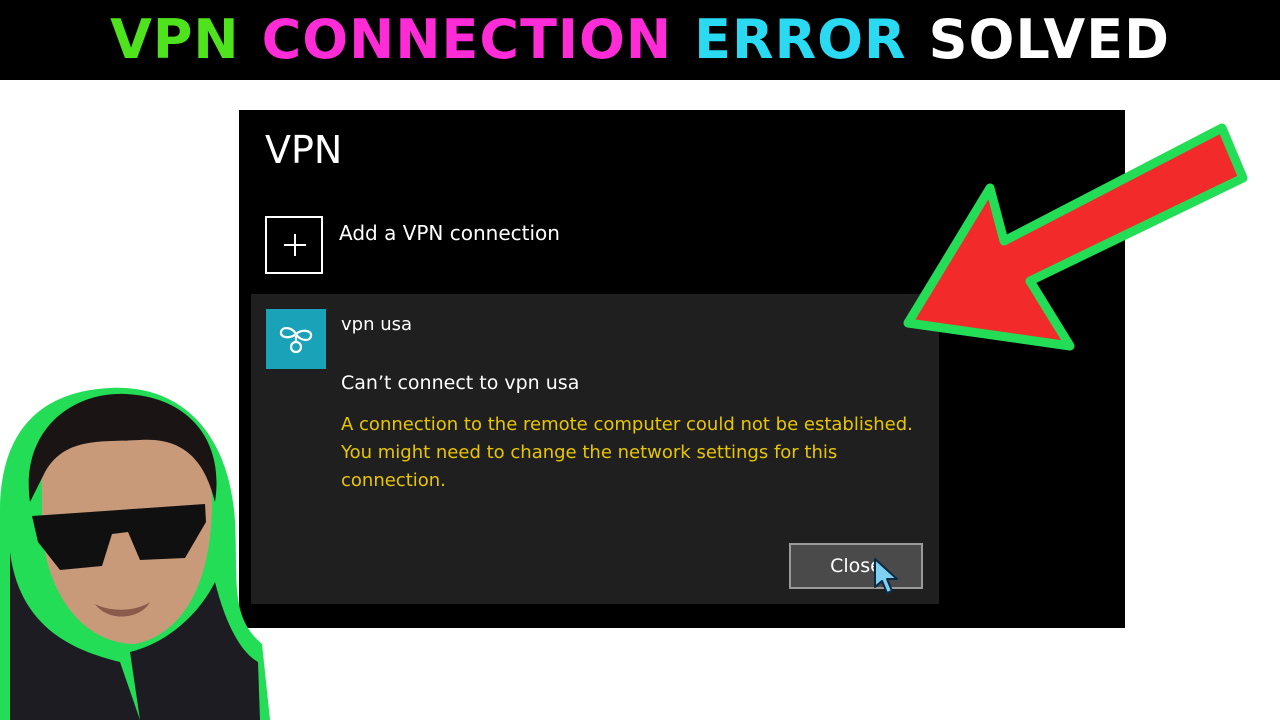  What do you see at coordinates (135, 553) in the screenshot?
I see `presenter-photo` at bounding box center [135, 553].